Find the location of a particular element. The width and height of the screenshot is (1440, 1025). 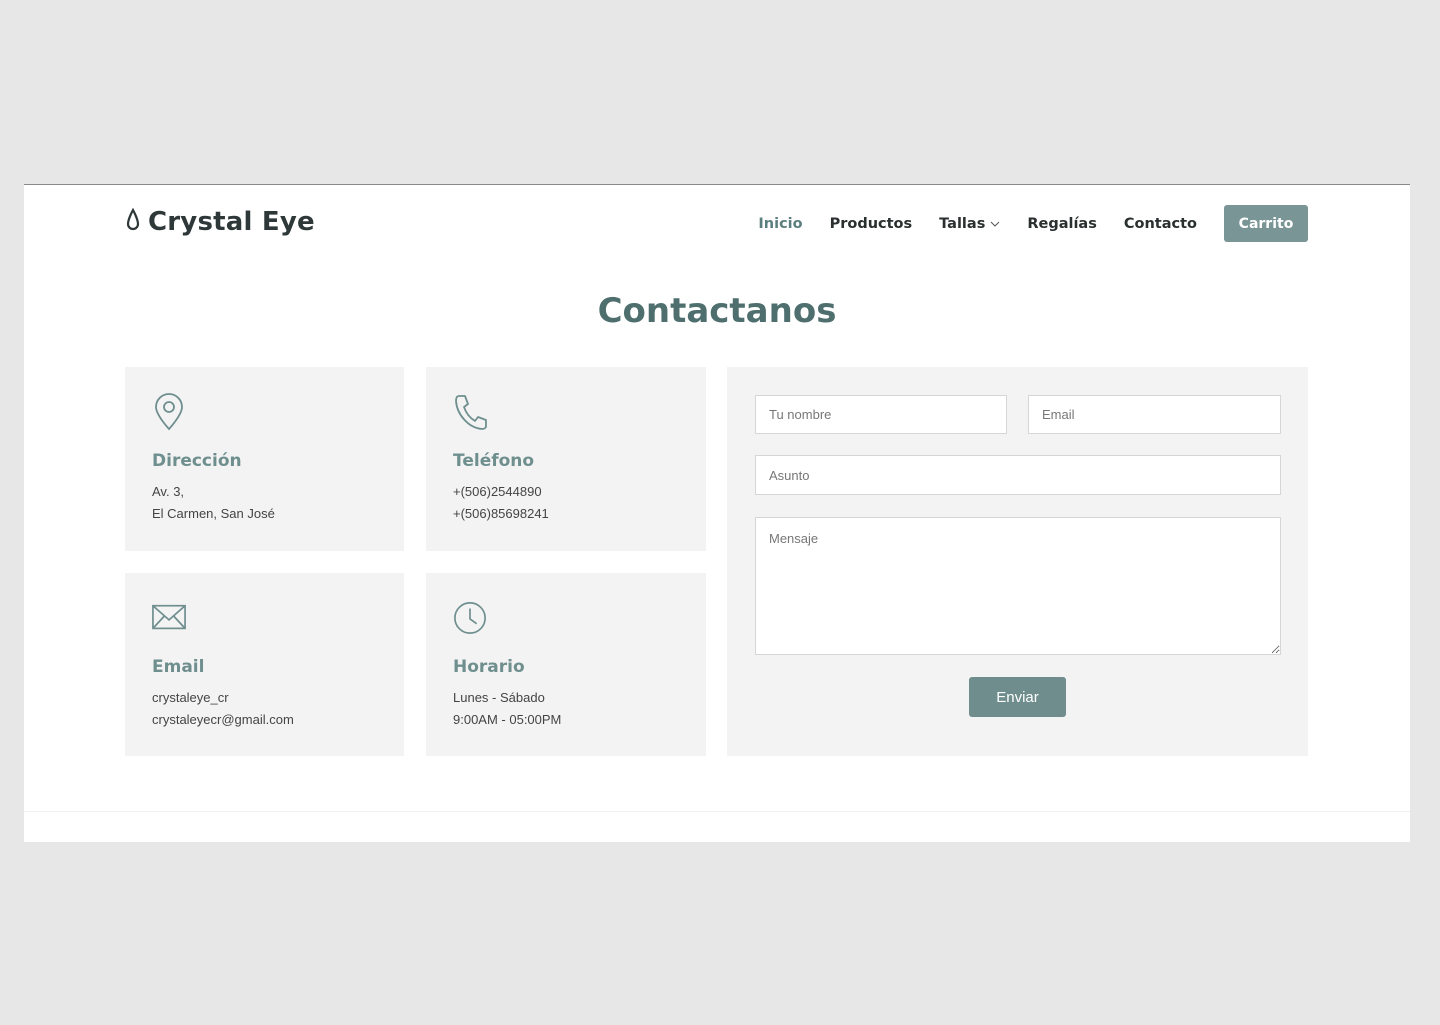

clock-icon is located at coordinates (470, 618).